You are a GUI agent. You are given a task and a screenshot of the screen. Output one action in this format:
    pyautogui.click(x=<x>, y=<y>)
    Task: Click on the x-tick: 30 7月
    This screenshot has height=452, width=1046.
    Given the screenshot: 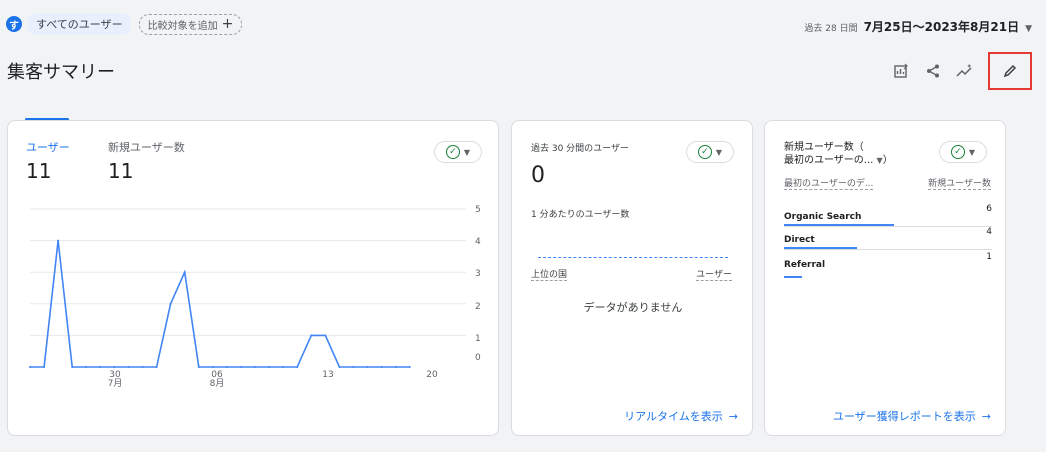 What is the action you would take?
    pyautogui.click(x=115, y=380)
    